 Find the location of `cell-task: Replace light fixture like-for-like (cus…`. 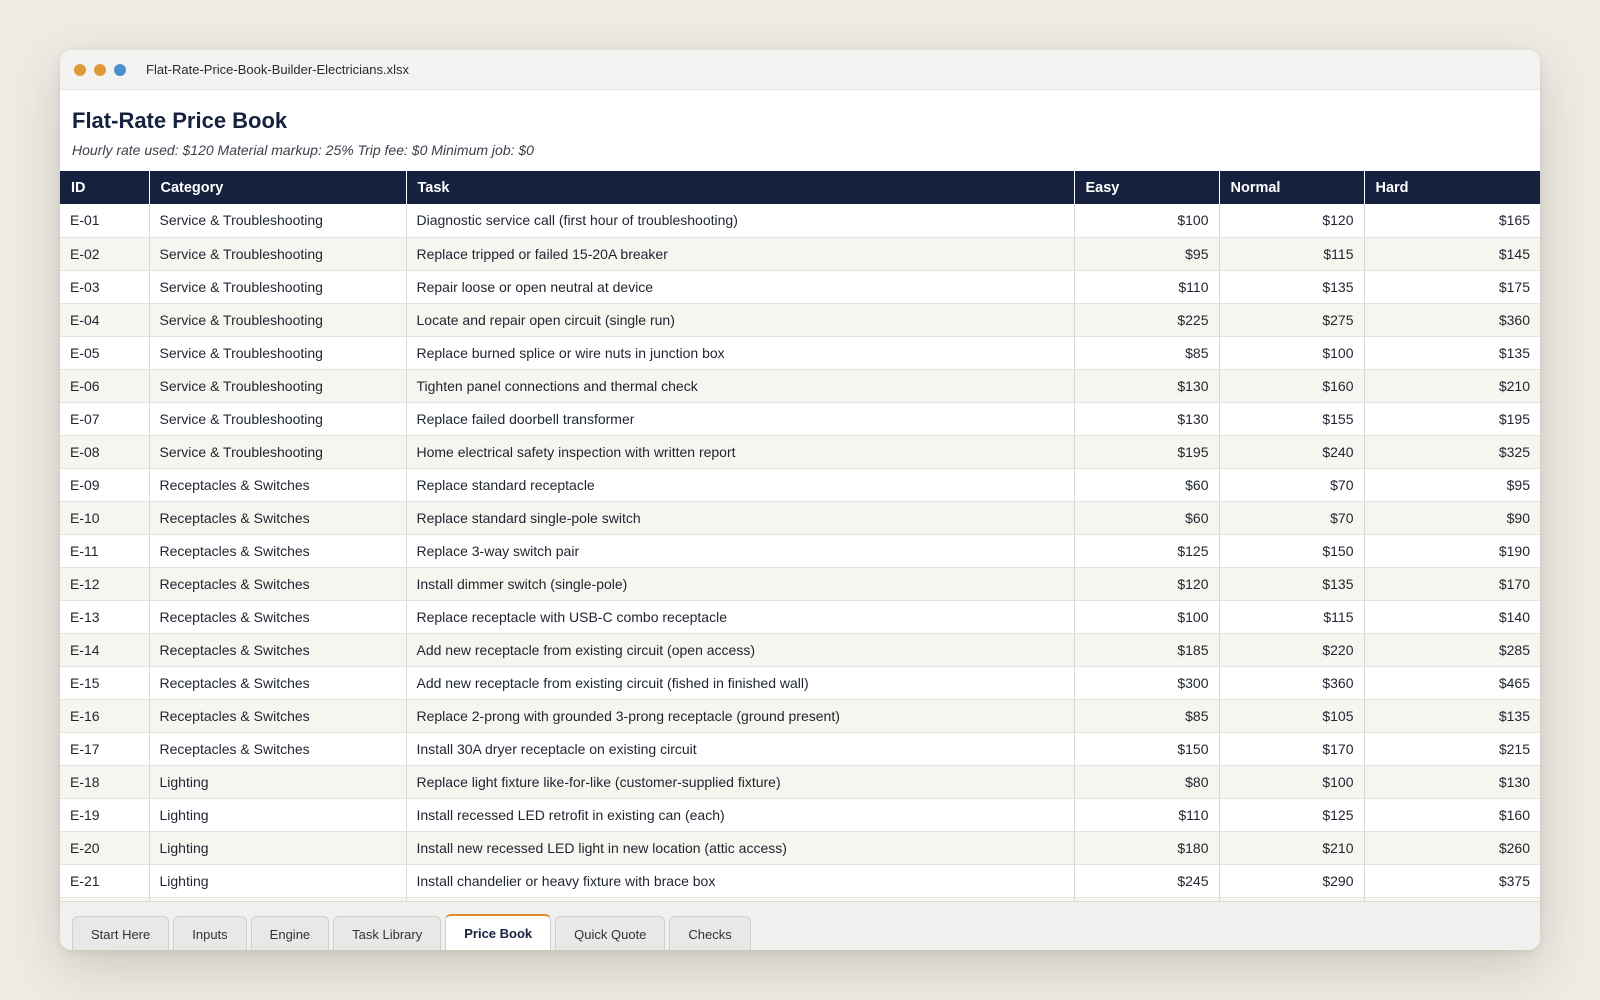

cell-task: Replace light fixture like-for-like (cus… is located at coordinates (740, 782).